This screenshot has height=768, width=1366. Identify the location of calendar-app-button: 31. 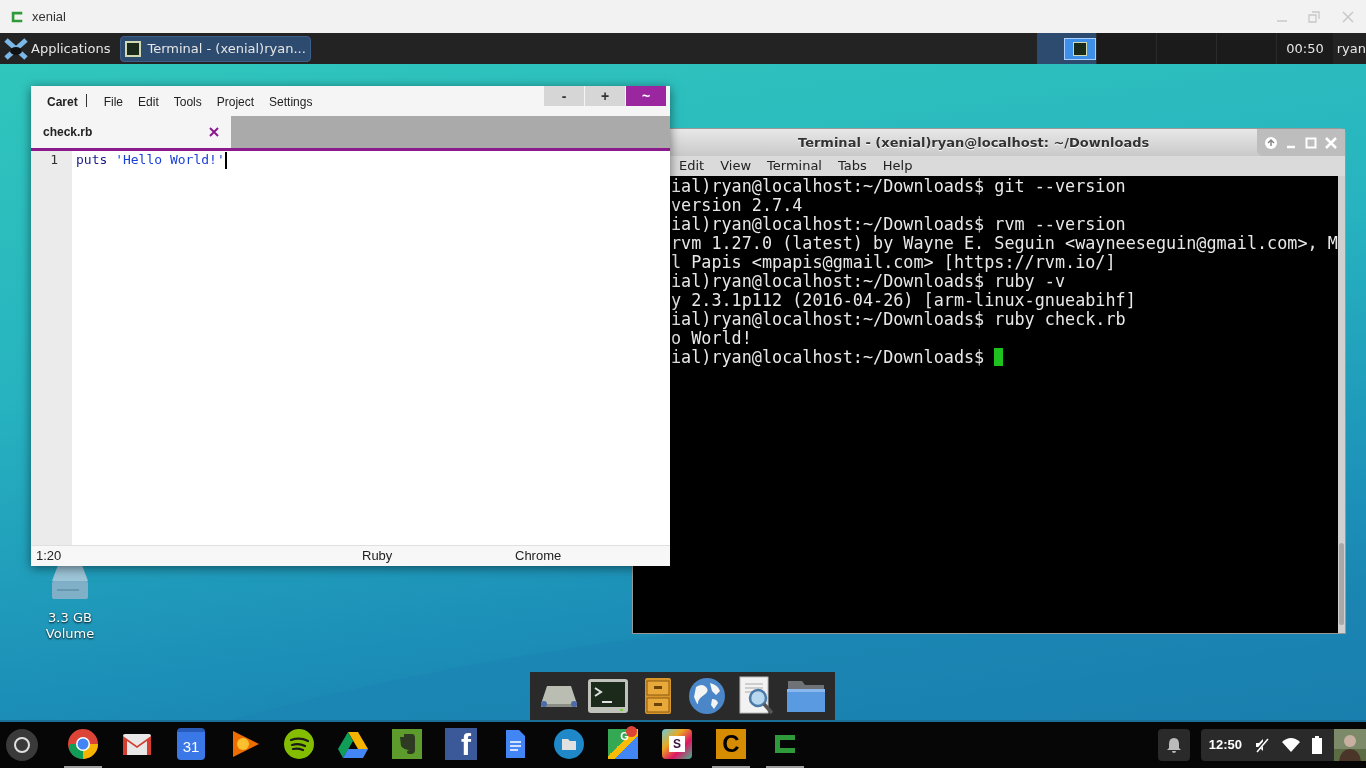
(191, 744).